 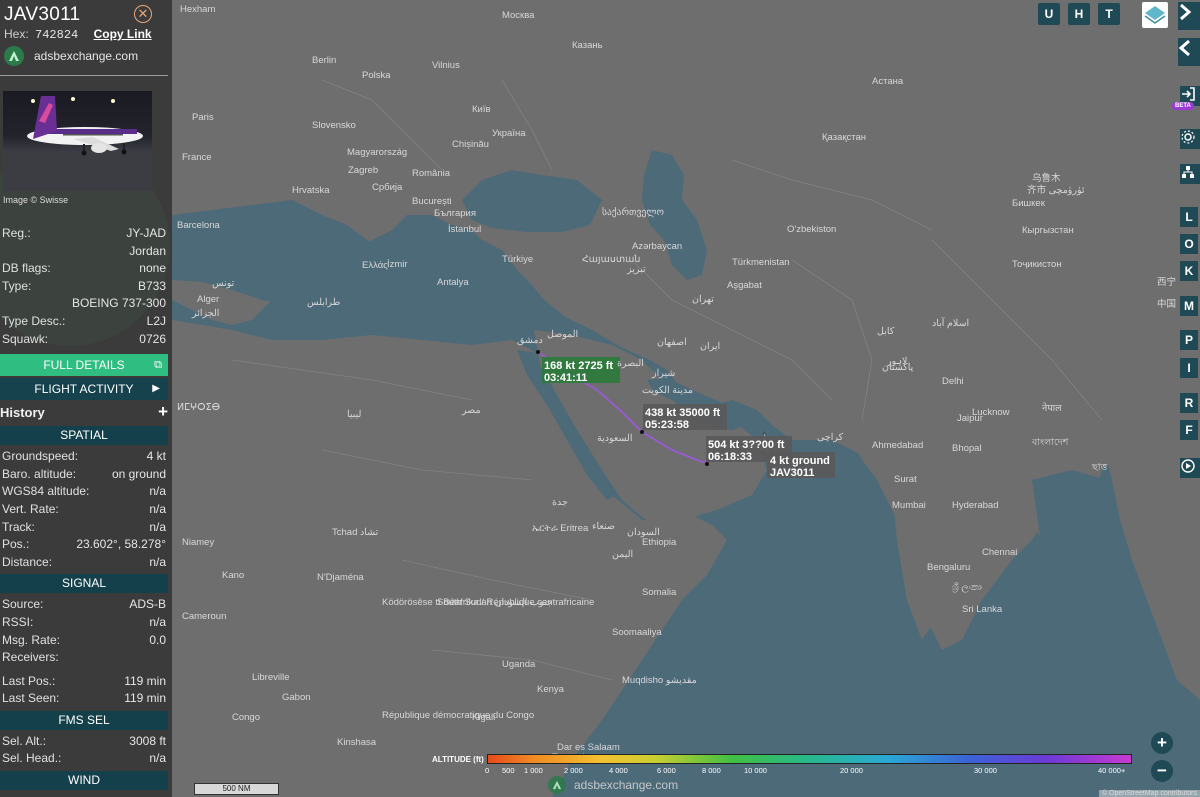 I want to click on toggle-i-button: I, so click(x=1189, y=368).